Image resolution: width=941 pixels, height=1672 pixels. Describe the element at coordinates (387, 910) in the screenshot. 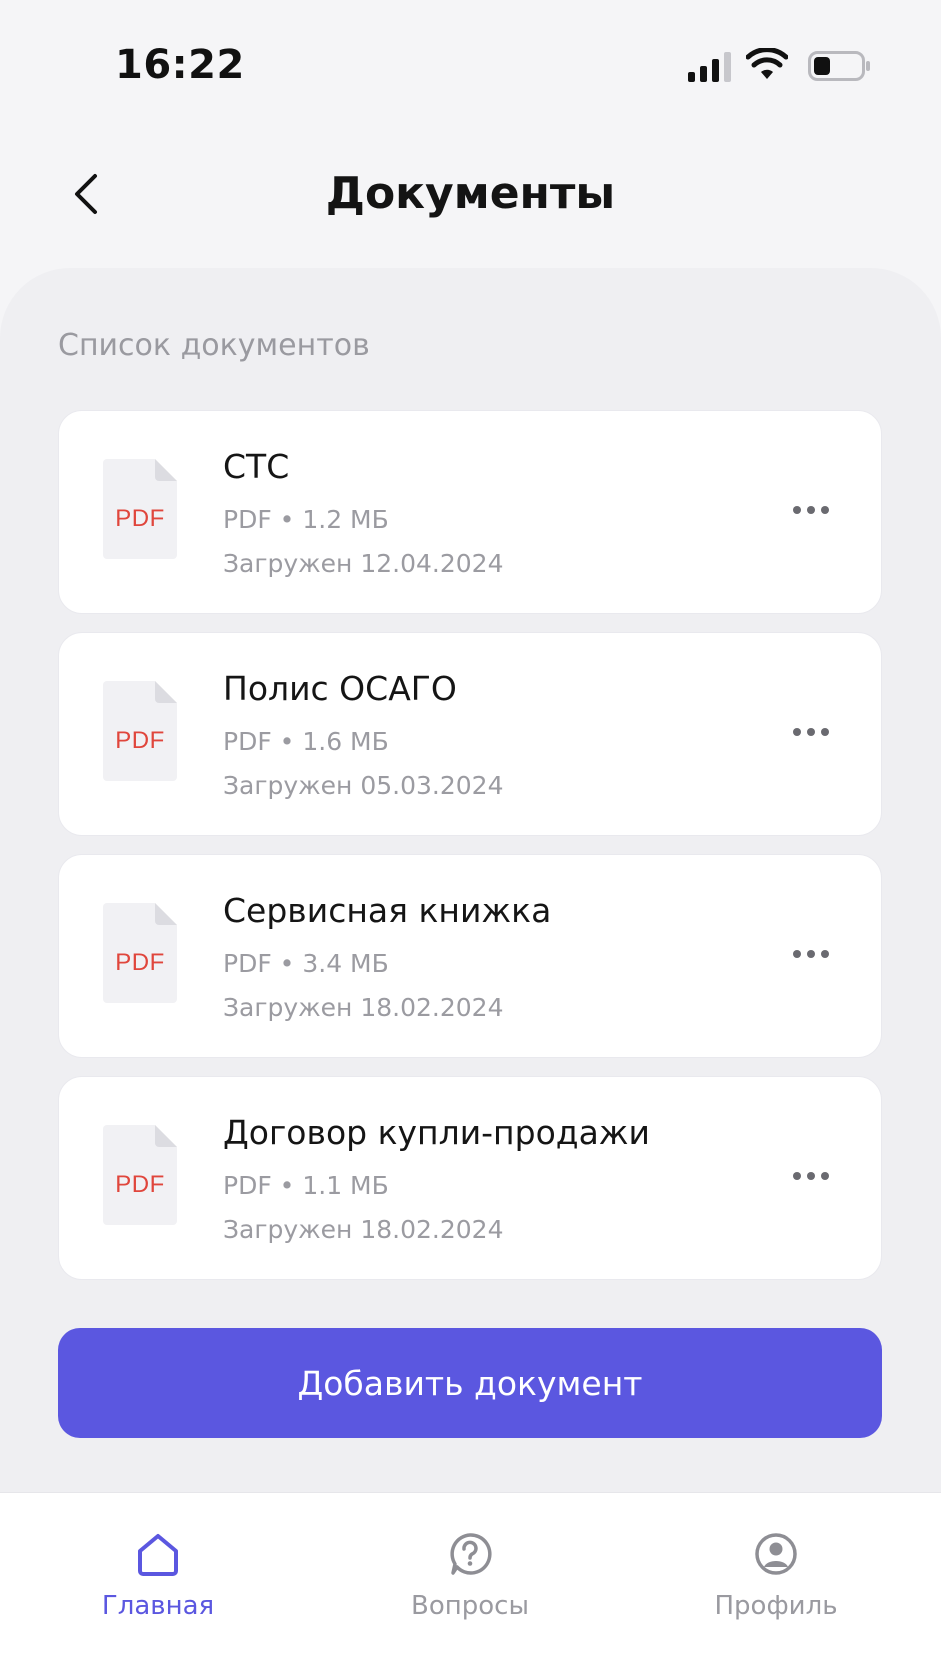

I see `document-name: Сервисная книжка` at that location.